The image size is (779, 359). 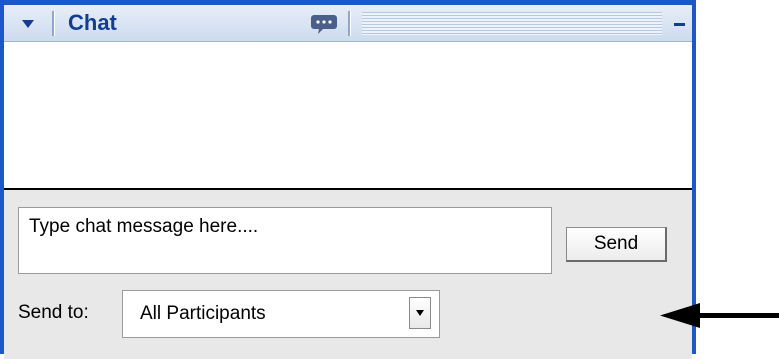 What do you see at coordinates (324, 24) in the screenshot?
I see `speech-bubble-icon` at bounding box center [324, 24].